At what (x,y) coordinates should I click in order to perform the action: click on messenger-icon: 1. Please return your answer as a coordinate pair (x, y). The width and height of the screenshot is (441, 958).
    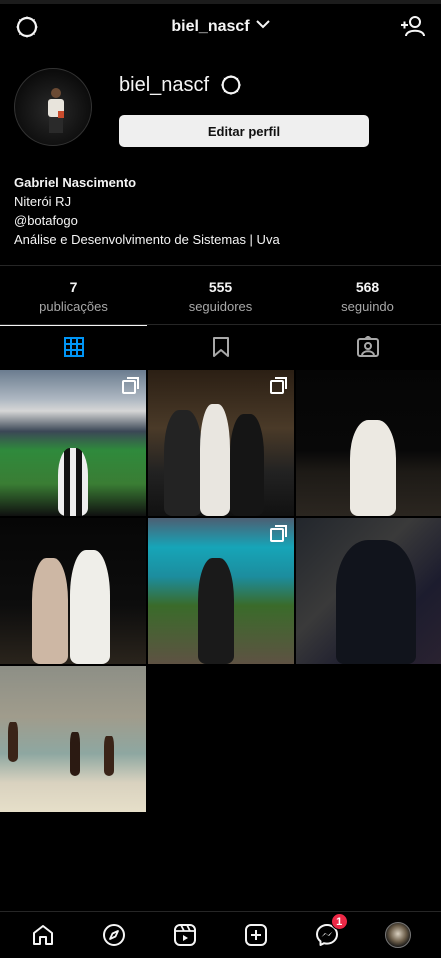
    Looking at the image, I should click on (331, 930).